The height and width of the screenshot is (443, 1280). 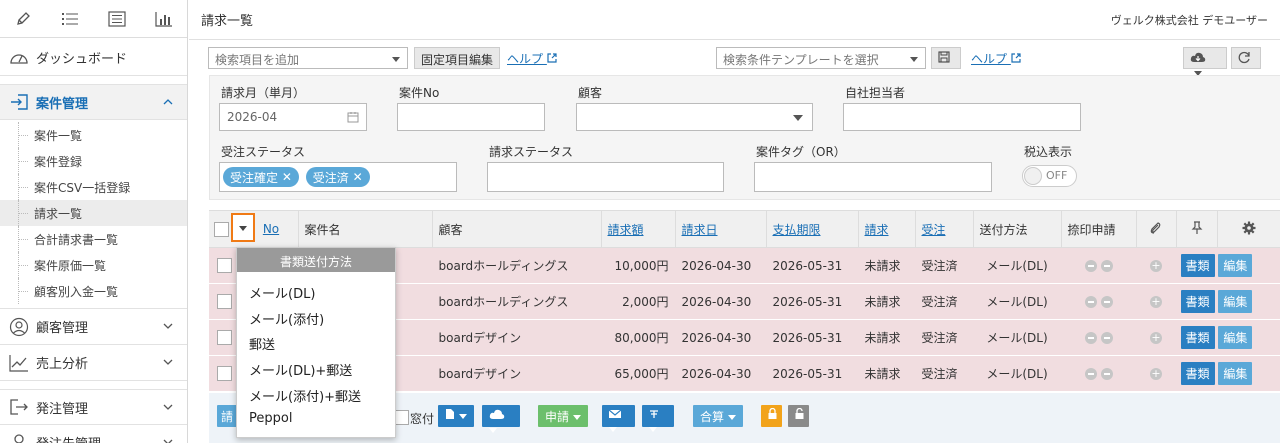 I want to click on order-status-tag: 受注済 ✕, so click(x=337, y=177).